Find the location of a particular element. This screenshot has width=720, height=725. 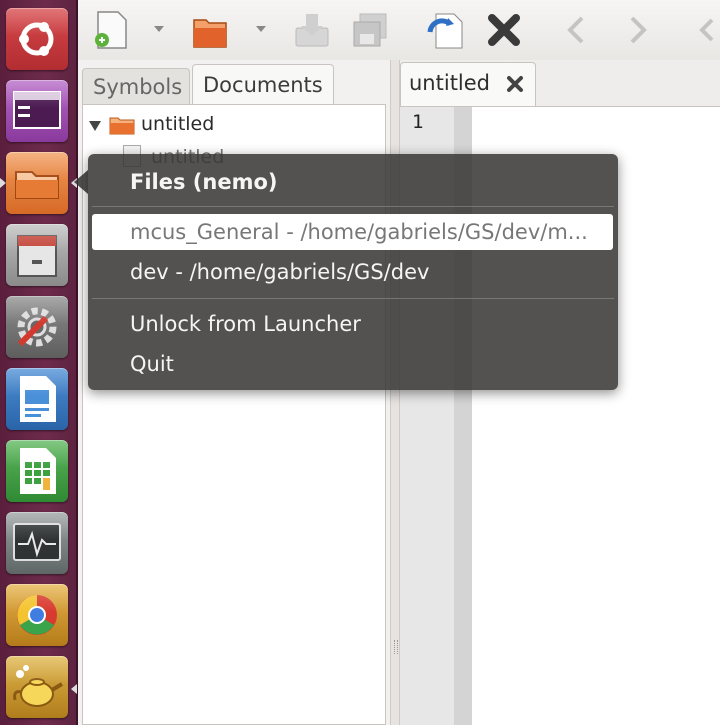

workspace-switcher-icon is located at coordinates (37, 110).